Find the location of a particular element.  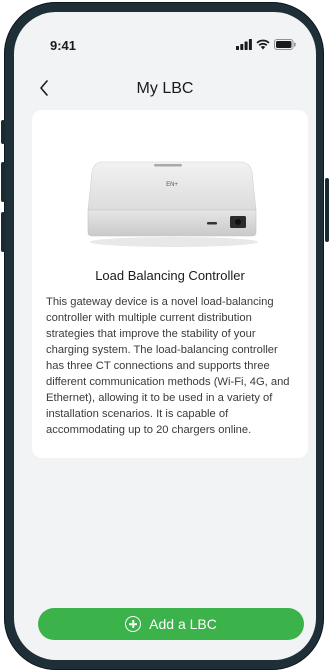

power-button is located at coordinates (327, 210).